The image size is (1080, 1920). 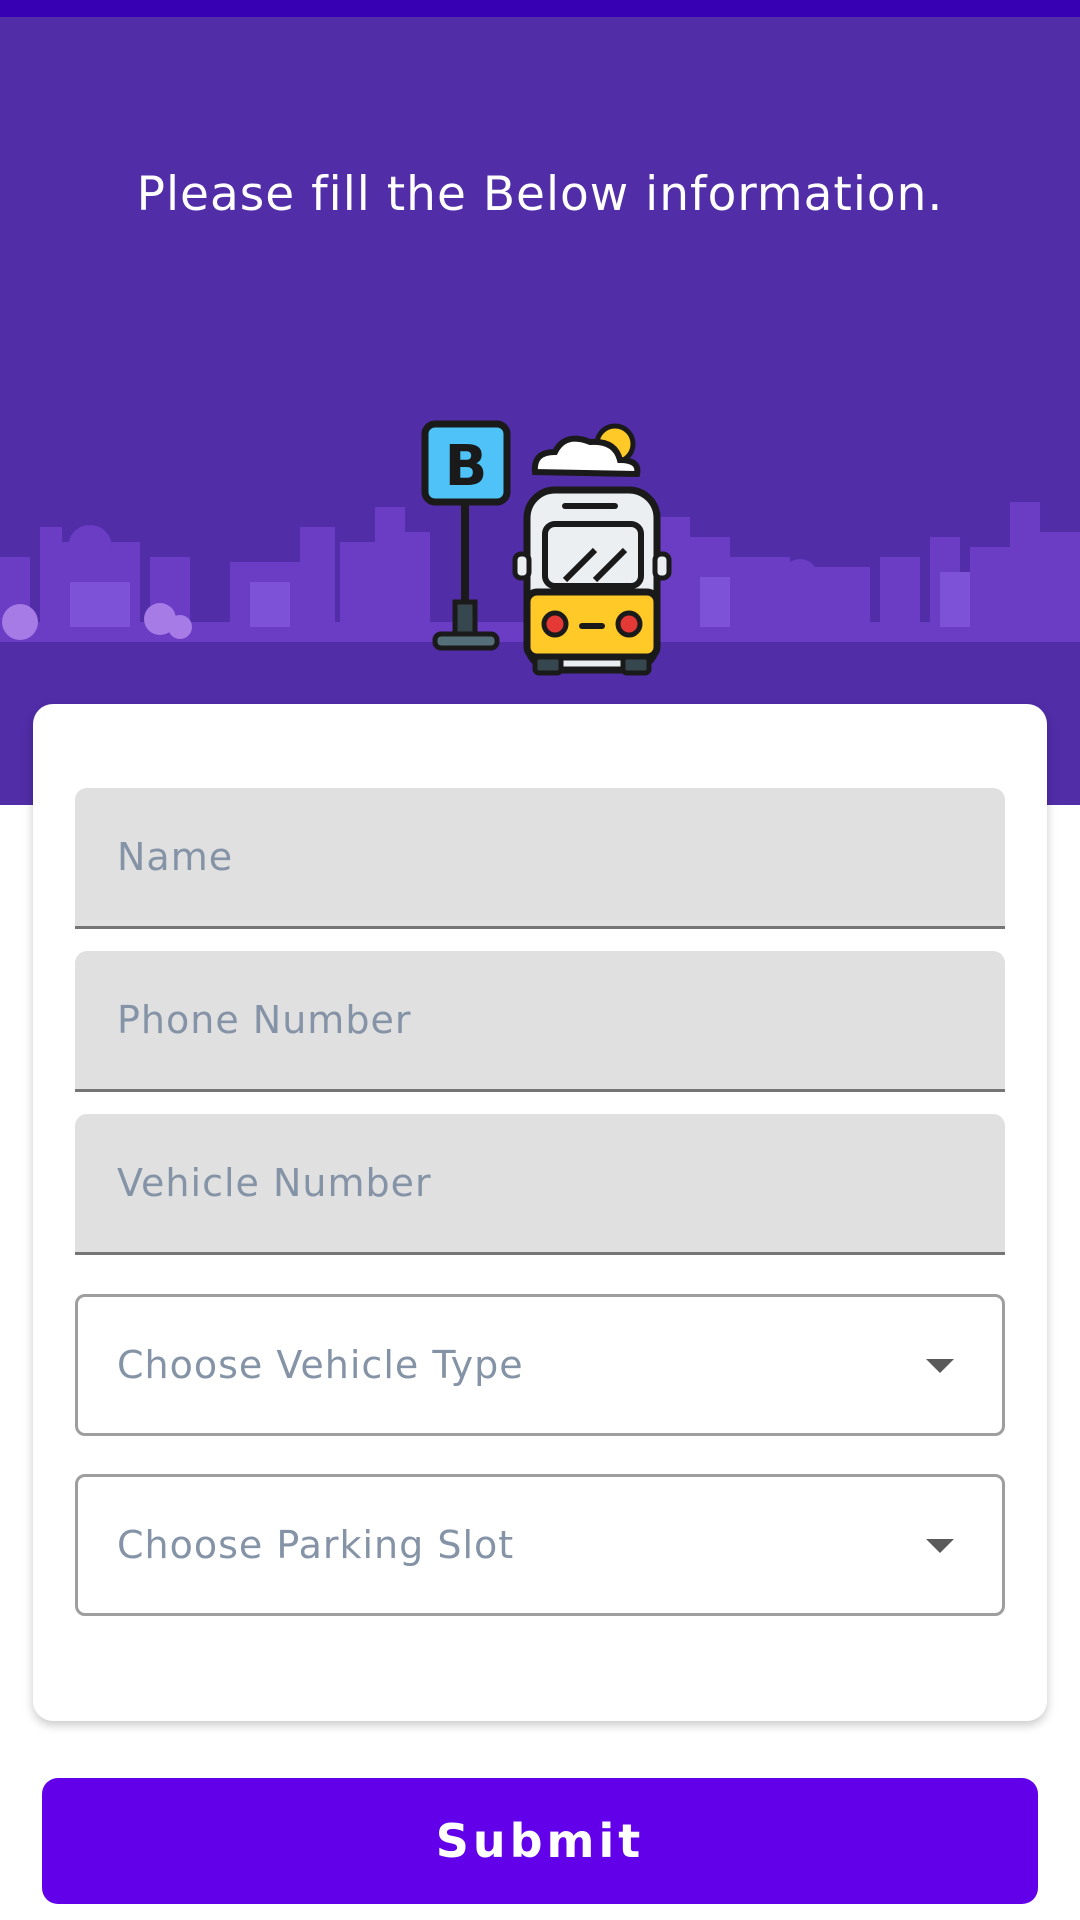 I want to click on vehicle-type-dropdown: Choose Vehicle Type, so click(x=540, y=1365).